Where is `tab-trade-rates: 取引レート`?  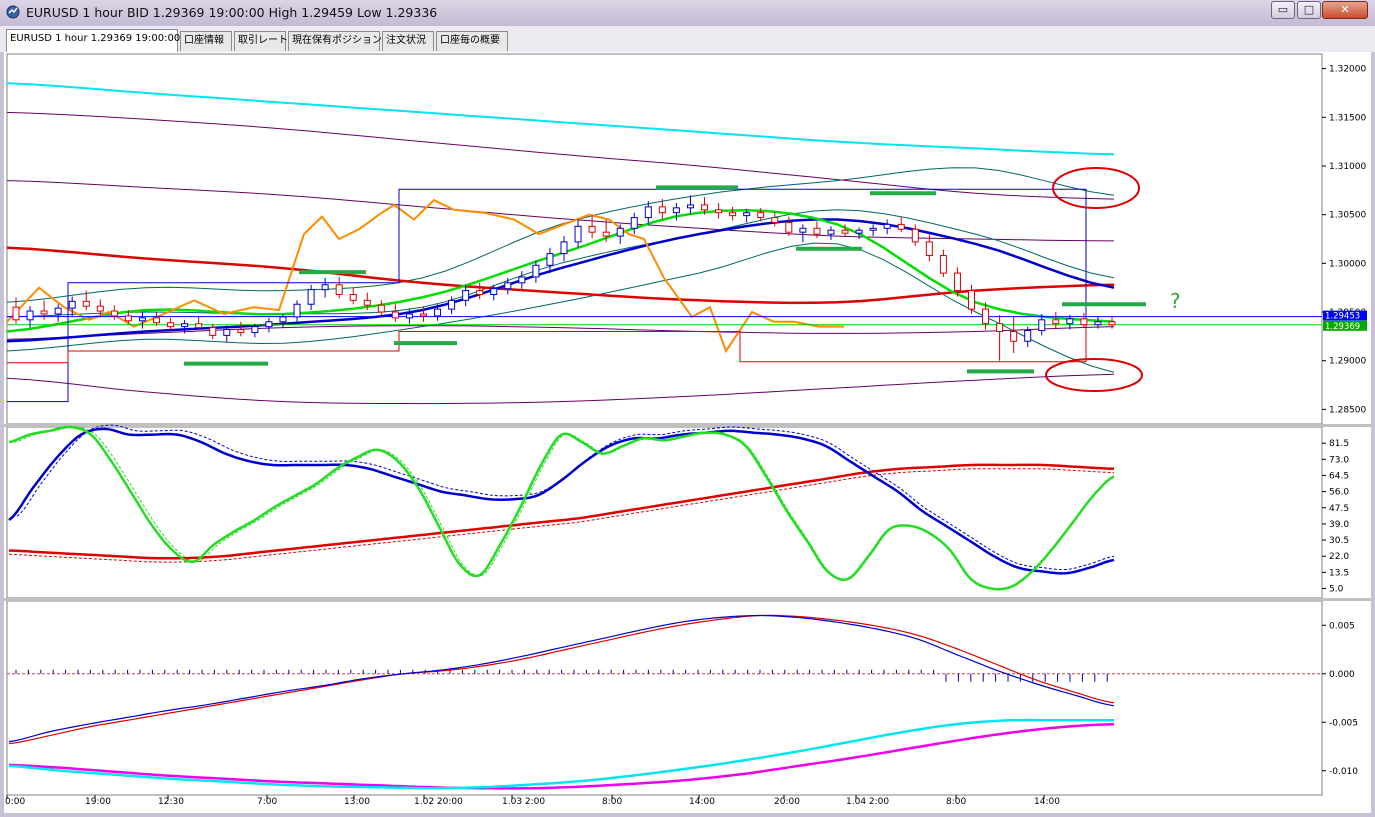
tab-trade-rates: 取引レート is located at coordinates (261, 41).